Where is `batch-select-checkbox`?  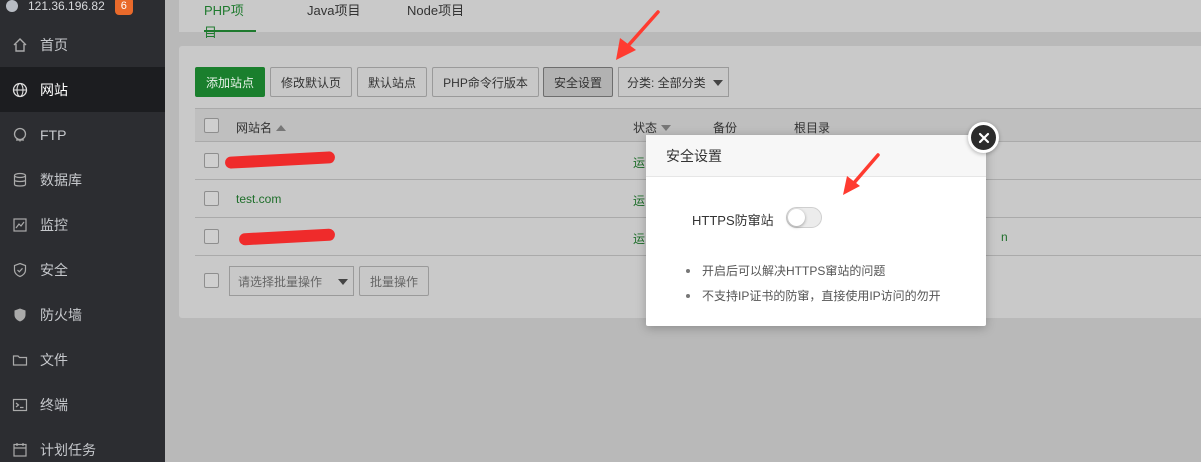
batch-select-checkbox is located at coordinates (211, 280).